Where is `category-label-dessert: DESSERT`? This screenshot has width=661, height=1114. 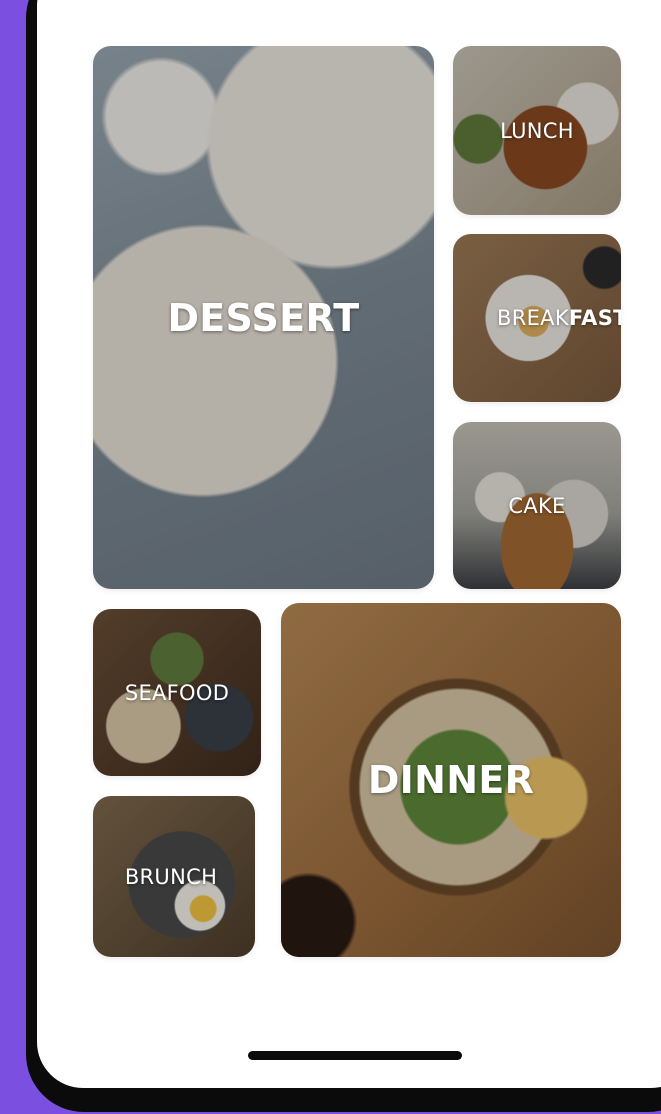
category-label-dessert: DESSERT is located at coordinates (263, 317).